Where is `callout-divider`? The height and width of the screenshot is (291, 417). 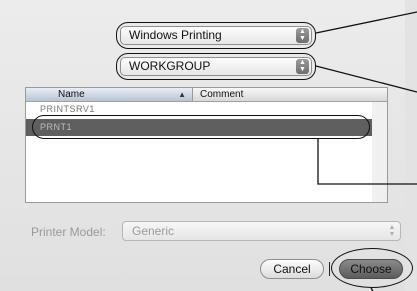 callout-divider is located at coordinates (329, 269).